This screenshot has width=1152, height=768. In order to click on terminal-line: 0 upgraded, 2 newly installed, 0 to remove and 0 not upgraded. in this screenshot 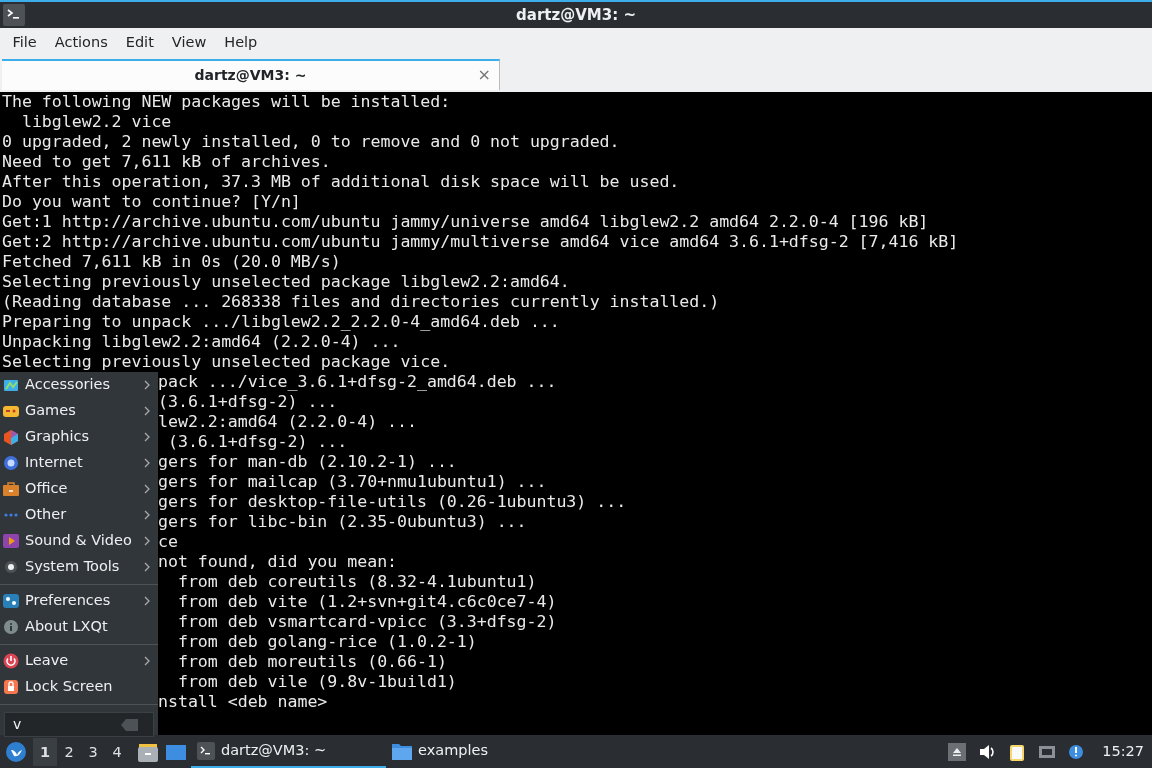, I will do `click(311, 142)`.